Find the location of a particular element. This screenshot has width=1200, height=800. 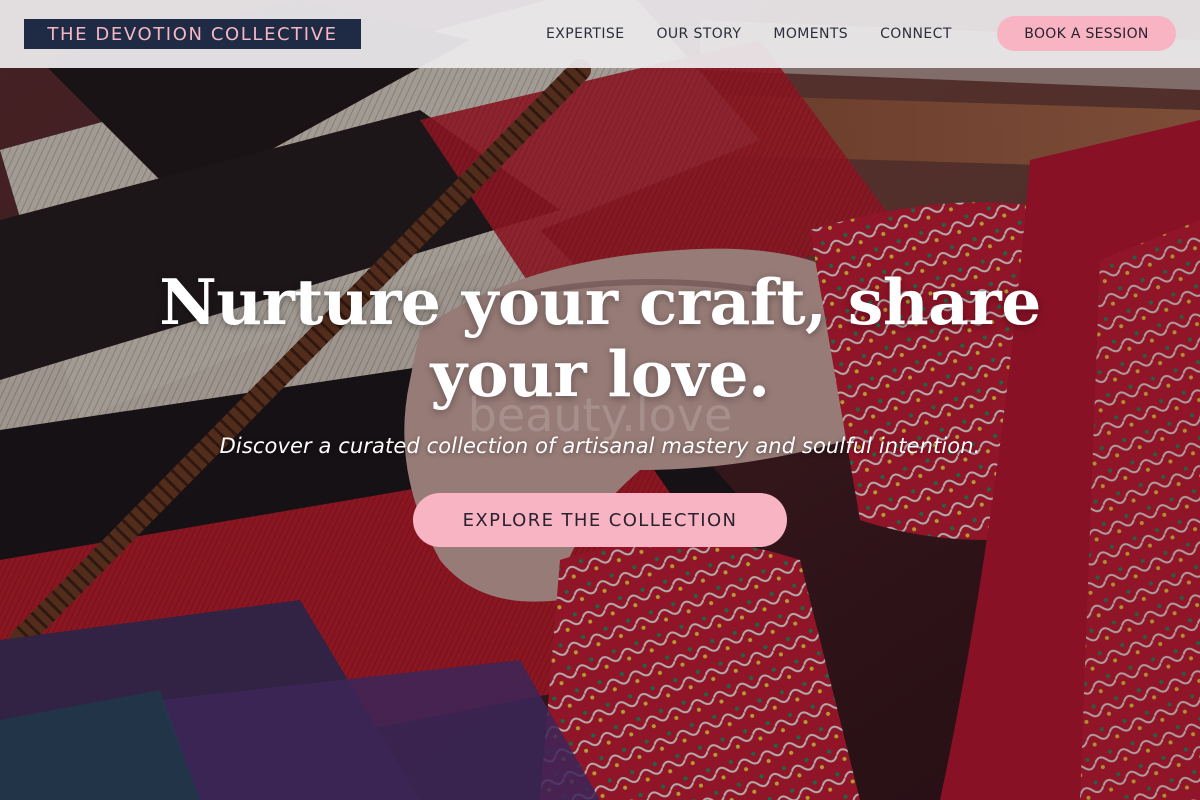

book-session-button: BOOK A SESSION is located at coordinates (1086, 33).